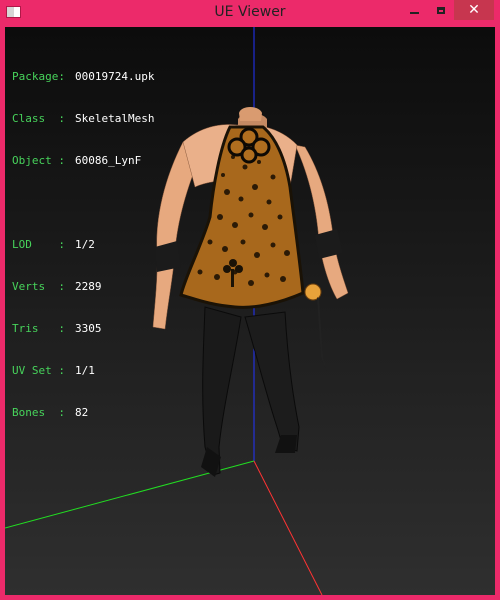 Image resolution: width=500 pixels, height=600 pixels. What do you see at coordinates (414, 10) in the screenshot?
I see `minimize-button` at bounding box center [414, 10].